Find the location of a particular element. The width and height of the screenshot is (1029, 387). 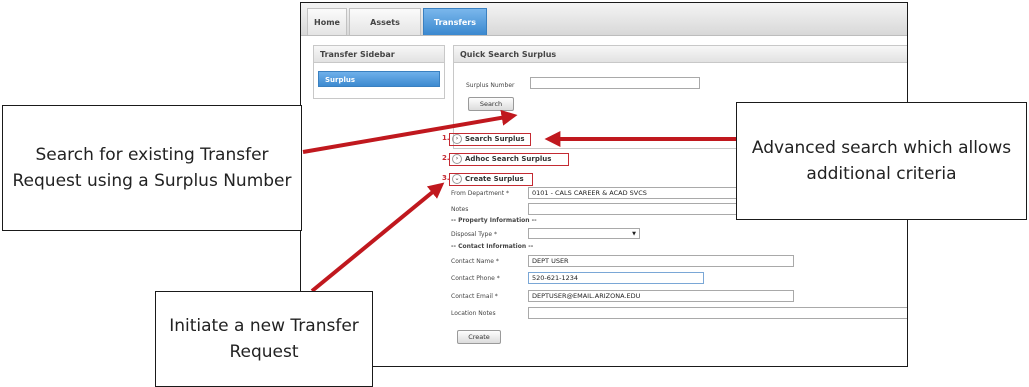

surplus-number-input is located at coordinates (615, 83).